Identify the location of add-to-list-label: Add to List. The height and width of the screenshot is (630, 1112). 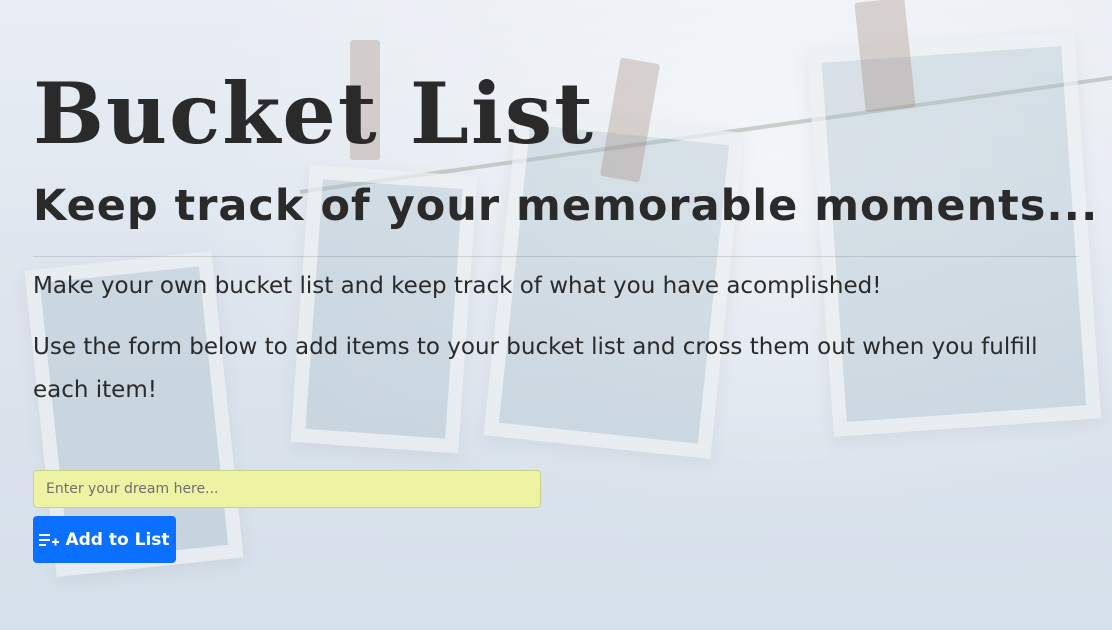
(117, 539).